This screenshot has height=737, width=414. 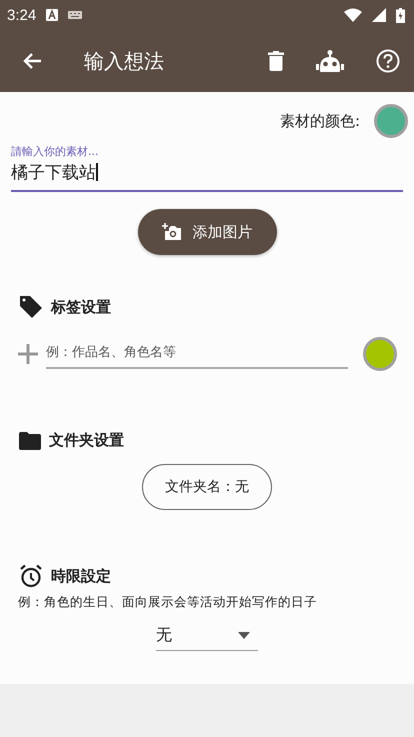 I want to click on help-icon, so click(x=388, y=61).